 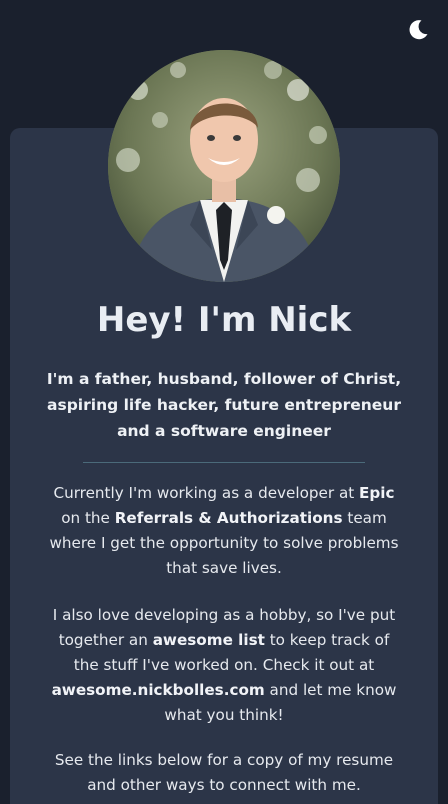 I want to click on team-name: Referrals & Authorizations, so click(x=228, y=518).